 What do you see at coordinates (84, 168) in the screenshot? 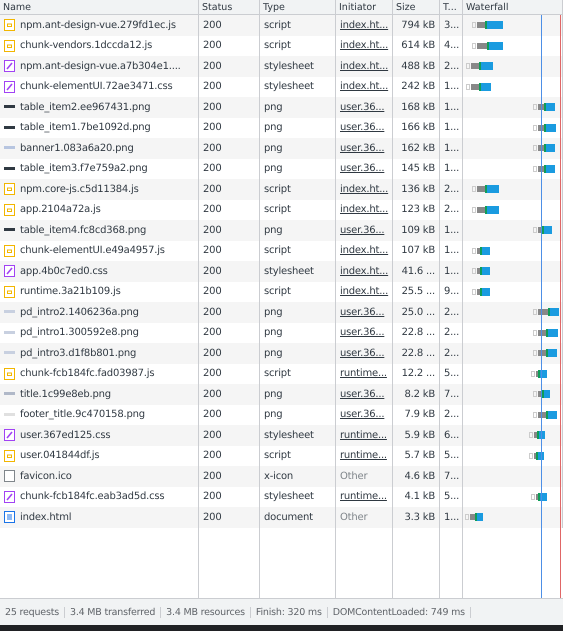
I see `request-name: table_item3.f7e759a2.png` at bounding box center [84, 168].